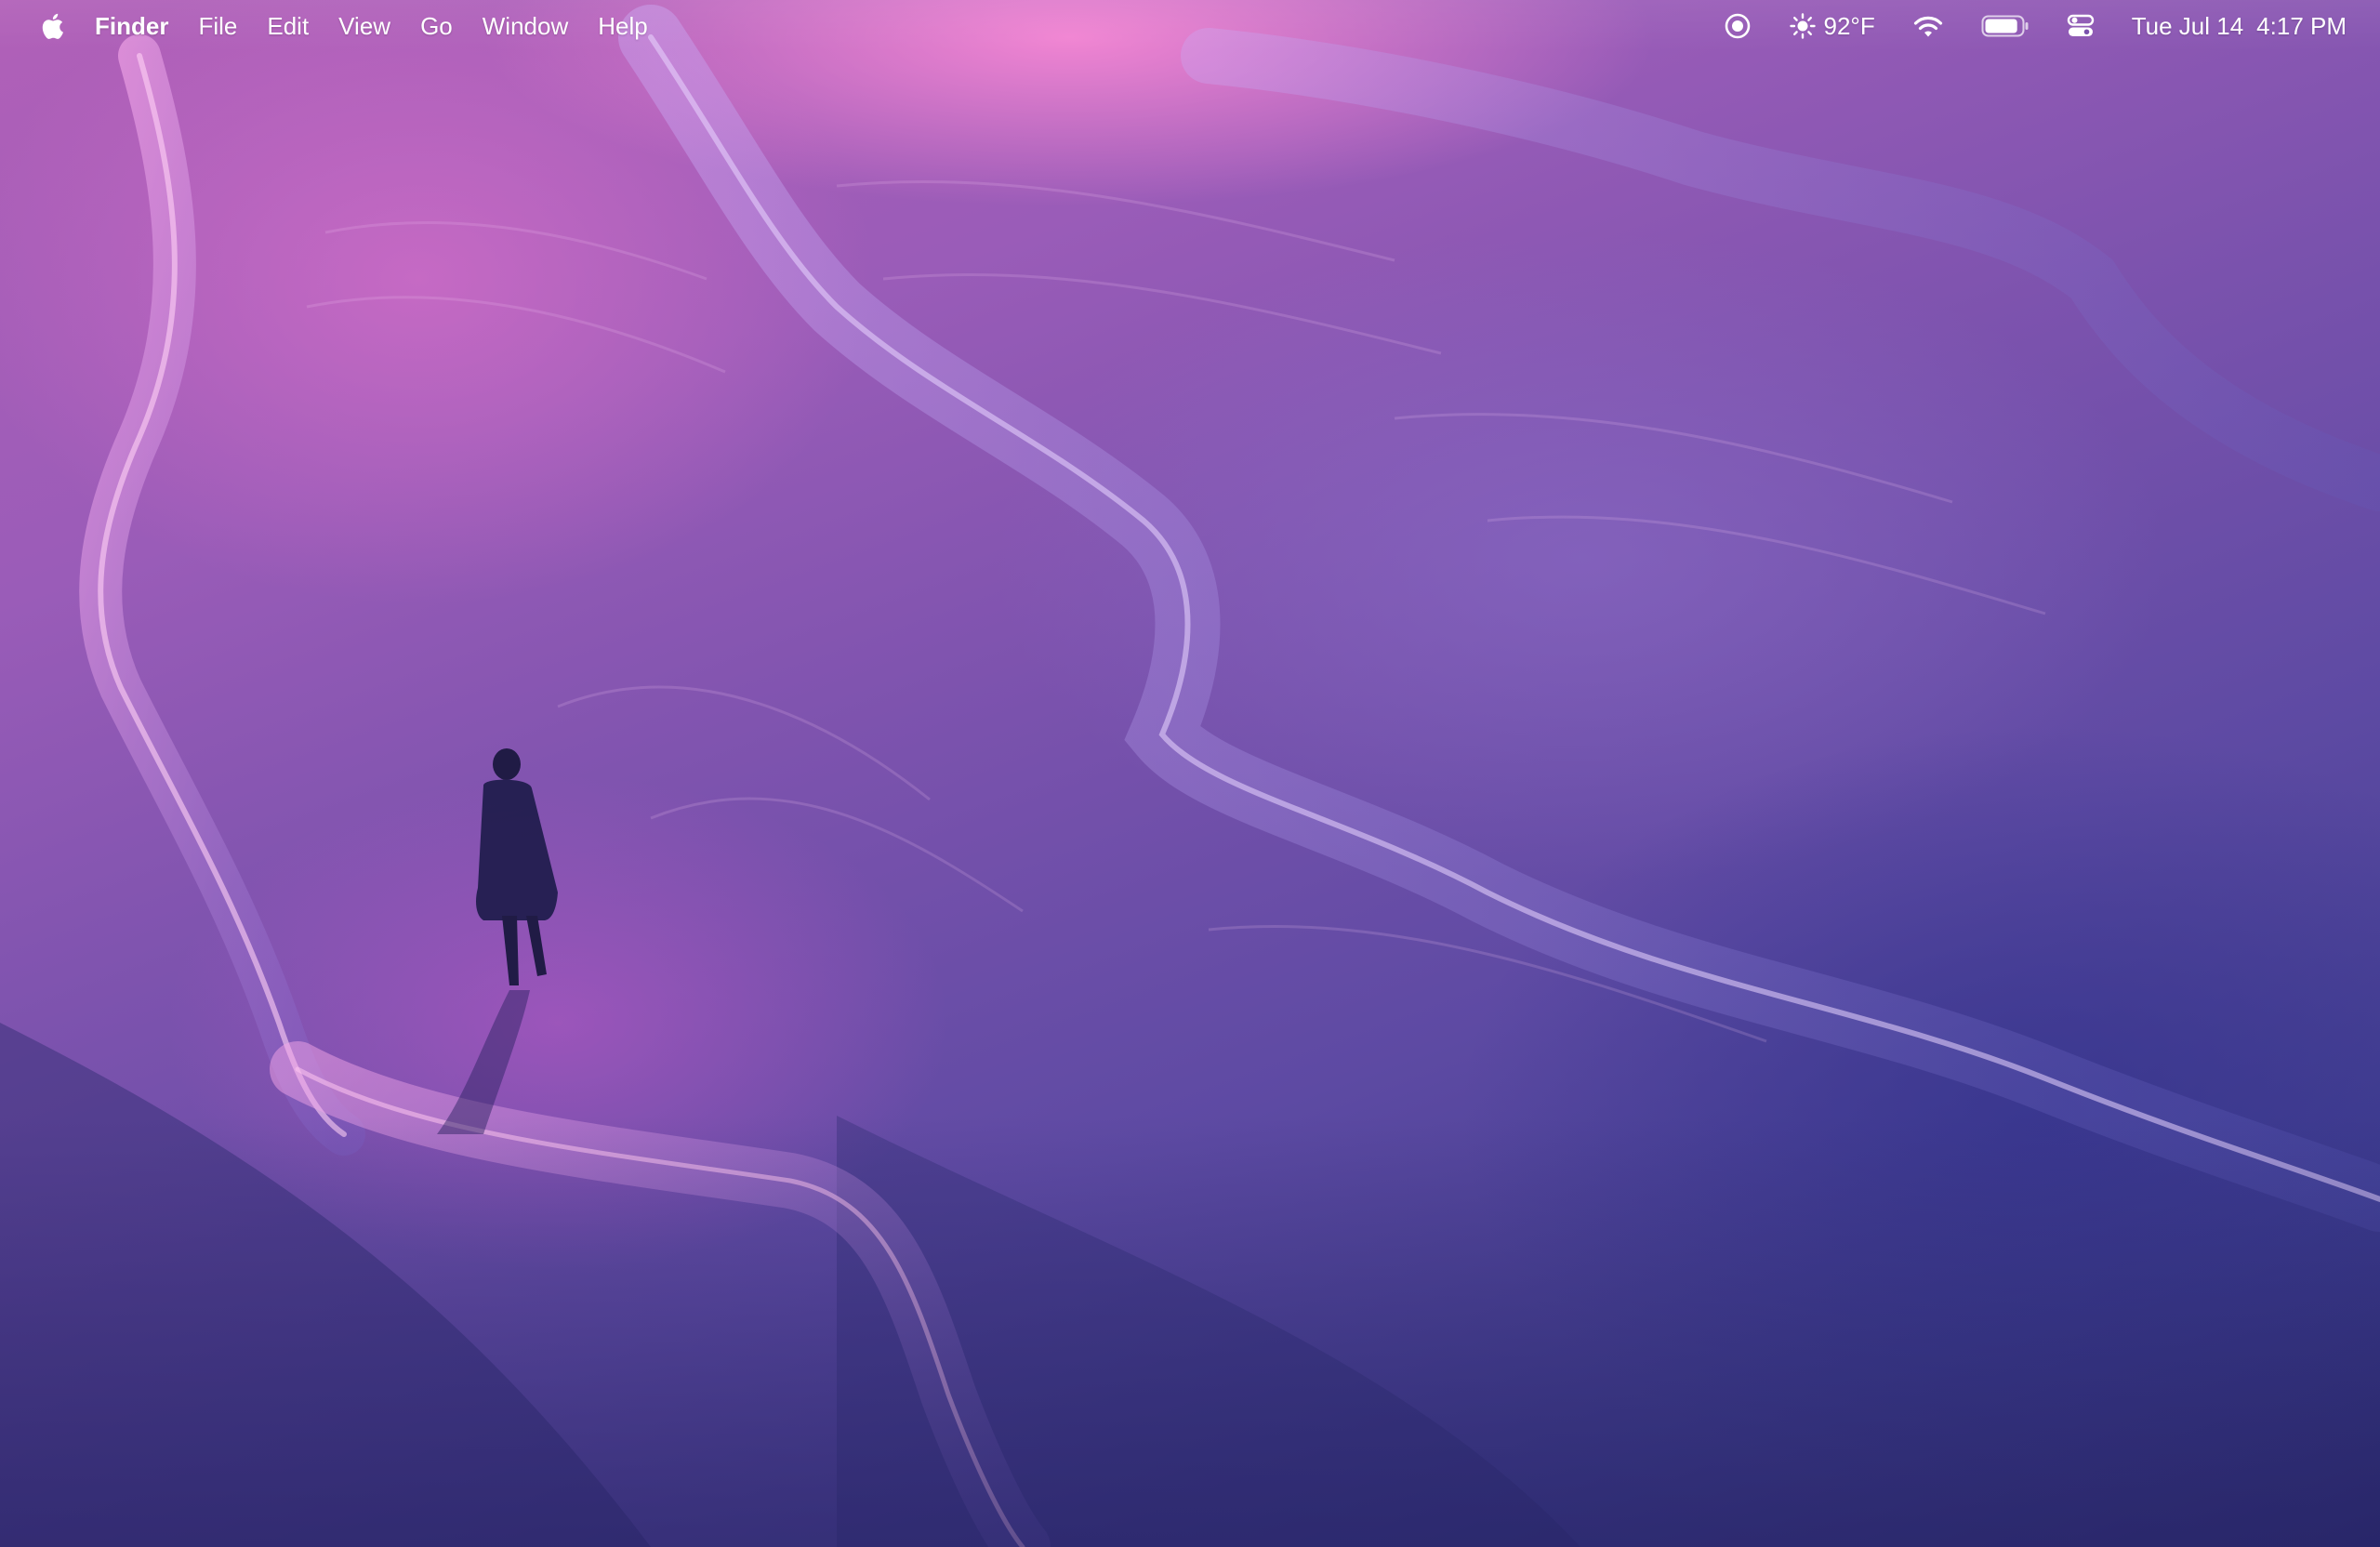 Image resolution: width=2380 pixels, height=1547 pixels. Describe the element at coordinates (2033, 26) in the screenshot. I see `menu-bar-status-area: 92°F Tue Jul 14 4:17 PM` at that location.